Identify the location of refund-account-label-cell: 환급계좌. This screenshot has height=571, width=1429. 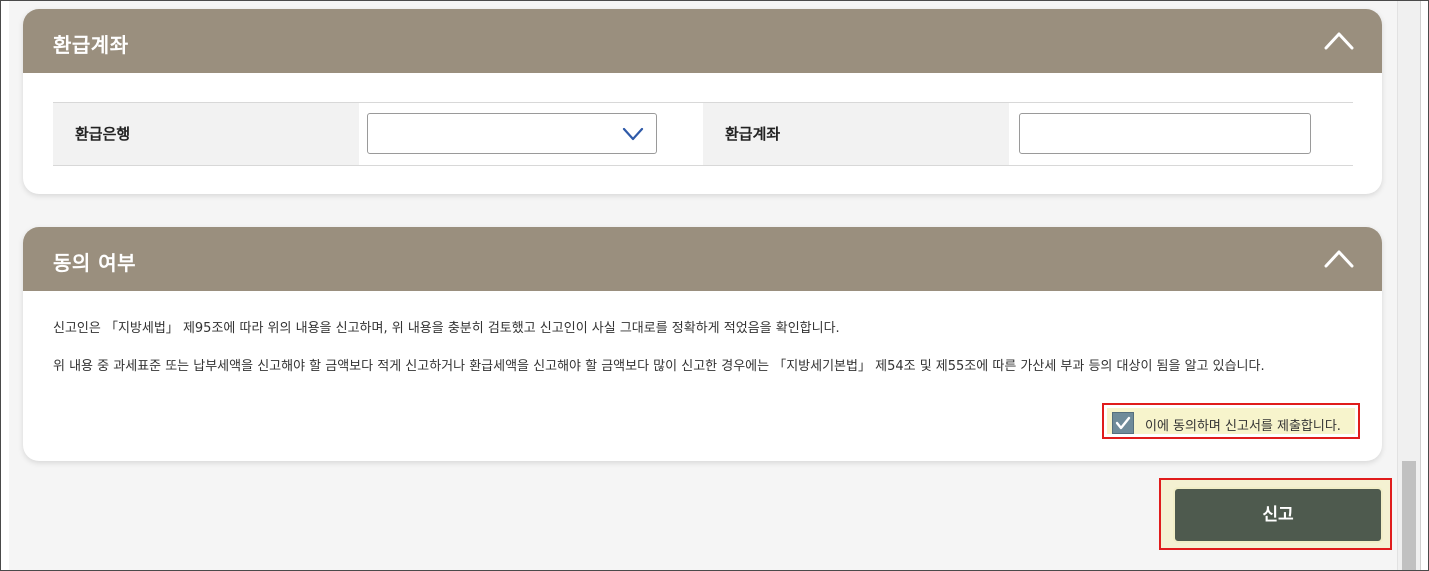
(856, 134).